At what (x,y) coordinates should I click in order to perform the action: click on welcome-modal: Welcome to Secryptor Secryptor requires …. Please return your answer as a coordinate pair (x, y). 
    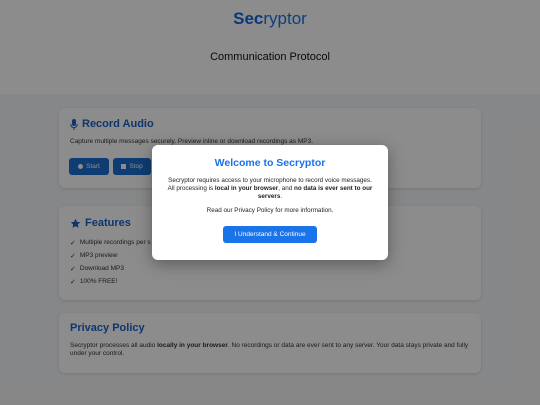
    Looking at the image, I should click on (270, 202).